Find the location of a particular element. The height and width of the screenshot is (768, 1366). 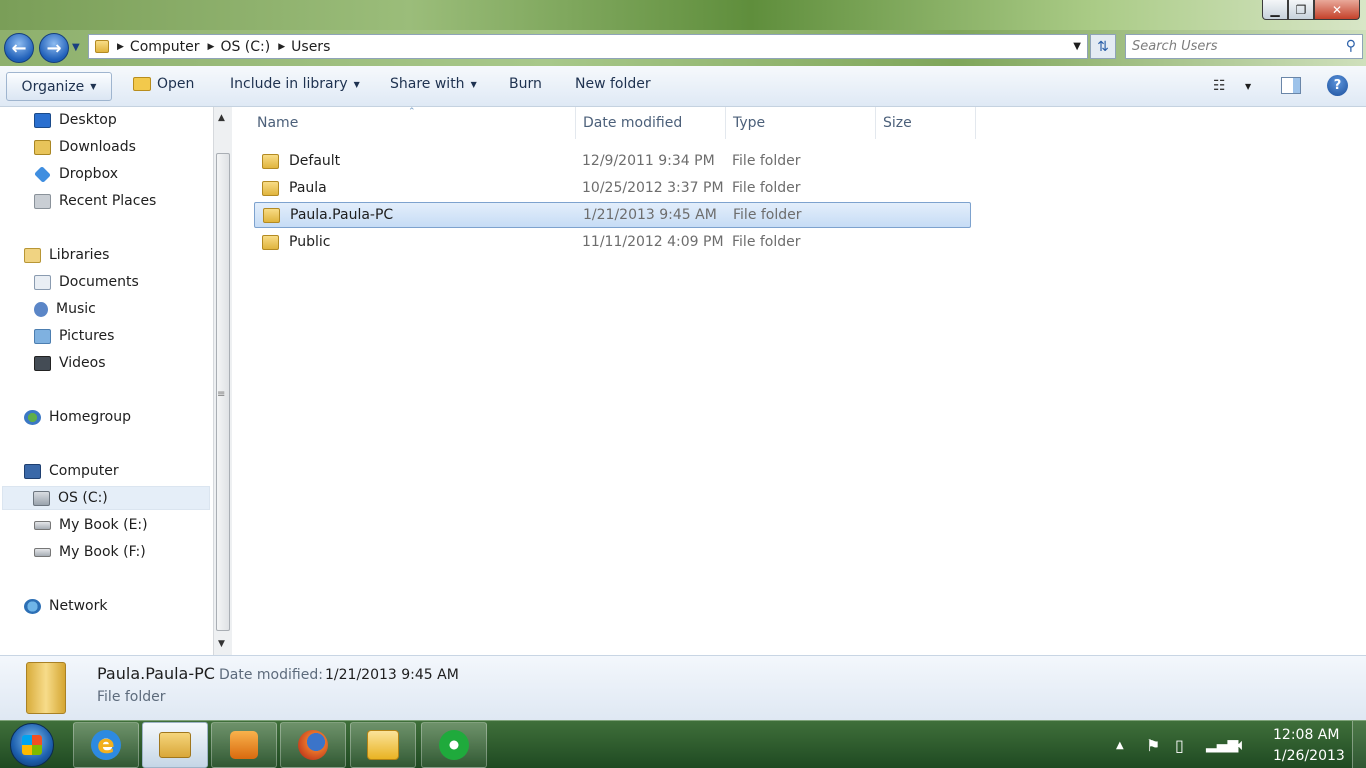

search-icon: ⚲ is located at coordinates (1351, 46).